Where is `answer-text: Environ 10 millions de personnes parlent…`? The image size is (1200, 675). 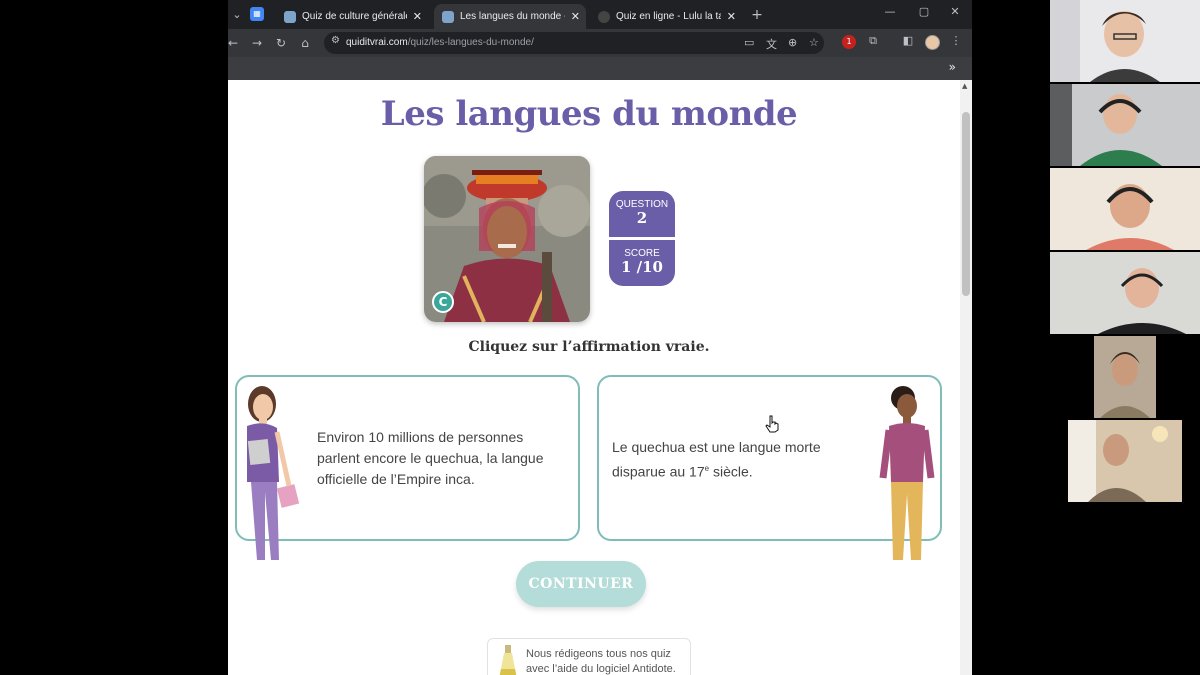 answer-text: Environ 10 millions de personnes parlent… is located at coordinates (430, 458).